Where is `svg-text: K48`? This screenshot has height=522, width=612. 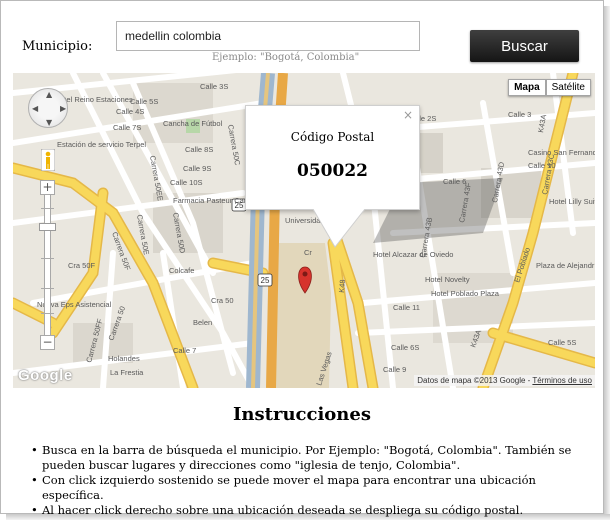 svg-text: K48 is located at coordinates (342, 286).